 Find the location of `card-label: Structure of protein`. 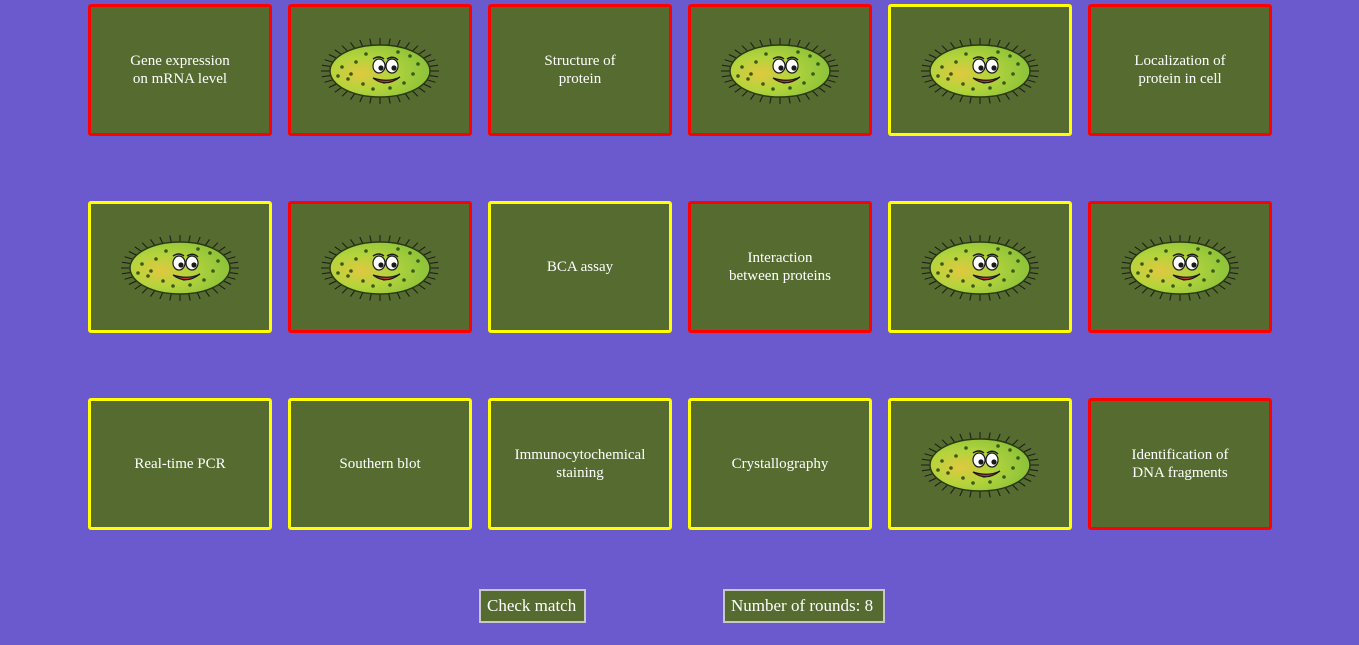

card-label: Structure of protein is located at coordinates (580, 70).